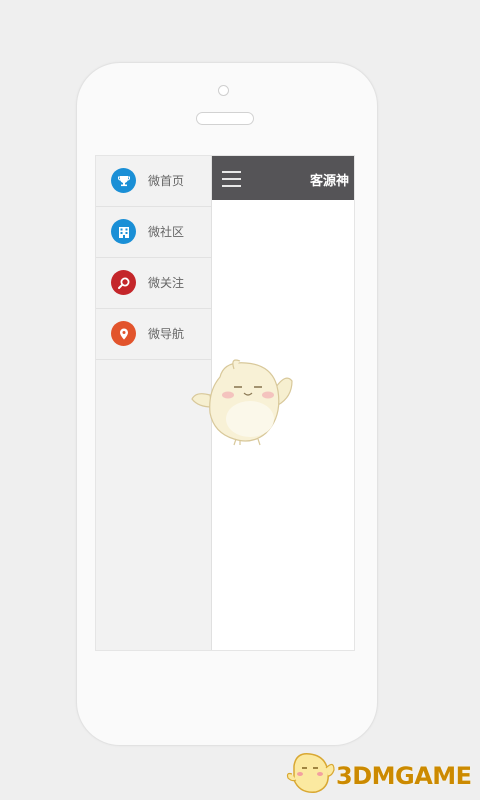 This screenshot has width=480, height=800. I want to click on menu-label-community: 微社区, so click(166, 232).